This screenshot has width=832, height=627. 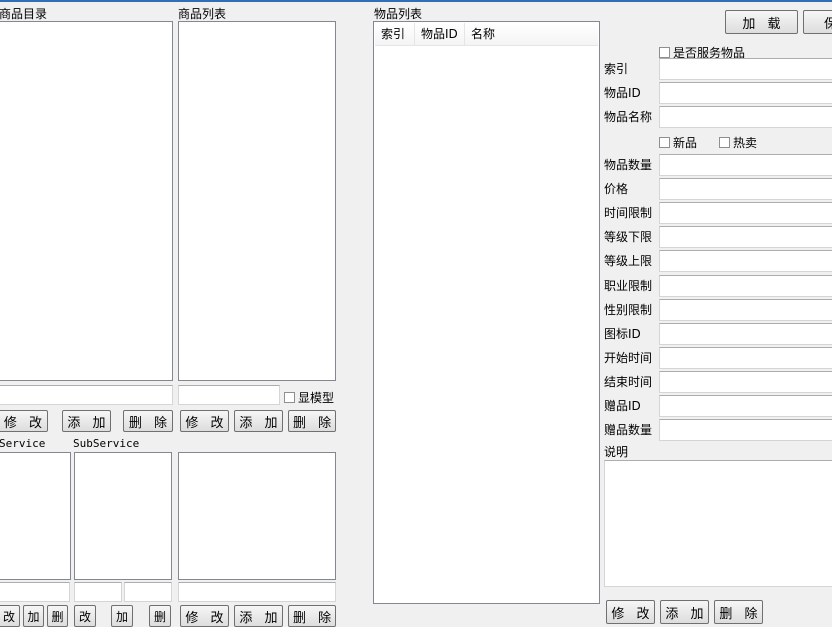 What do you see at coordinates (258, 421) in the screenshot?
I see `product-add-button: 添 加` at bounding box center [258, 421].